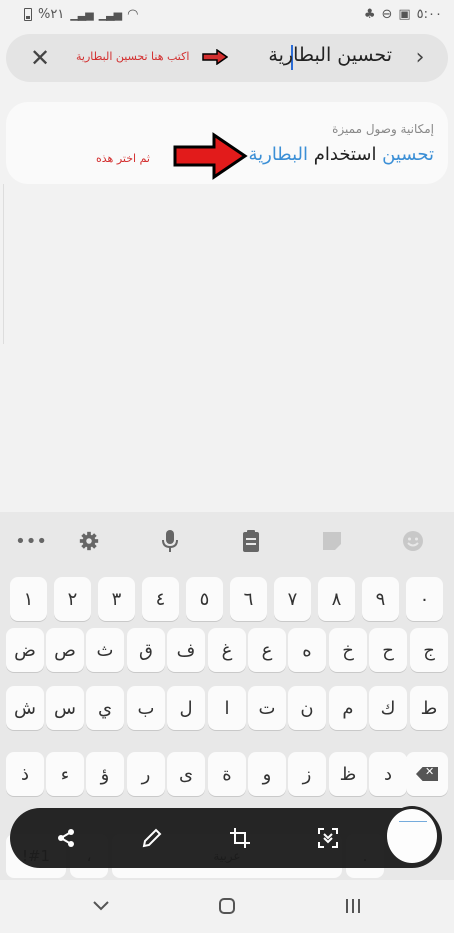  I want to click on status-left: %٢١ ▁▃▅ ▁▃▅ ◠, so click(81, 14).